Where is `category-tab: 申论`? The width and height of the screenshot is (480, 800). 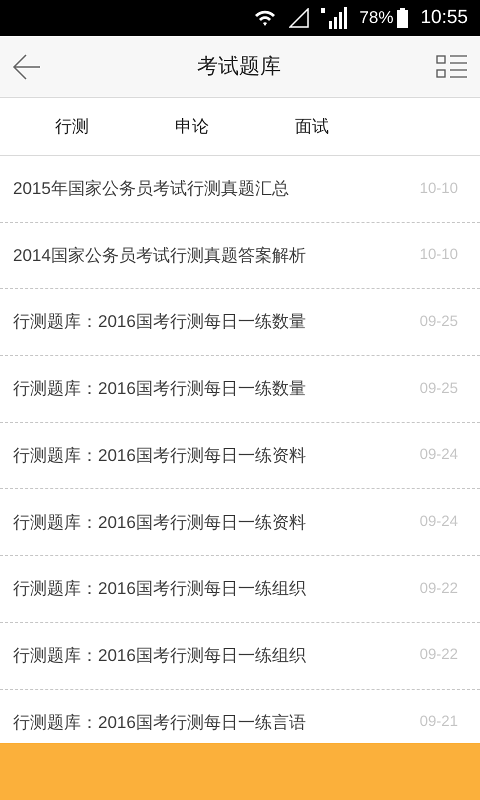
category-tab: 申论 is located at coordinates (192, 127).